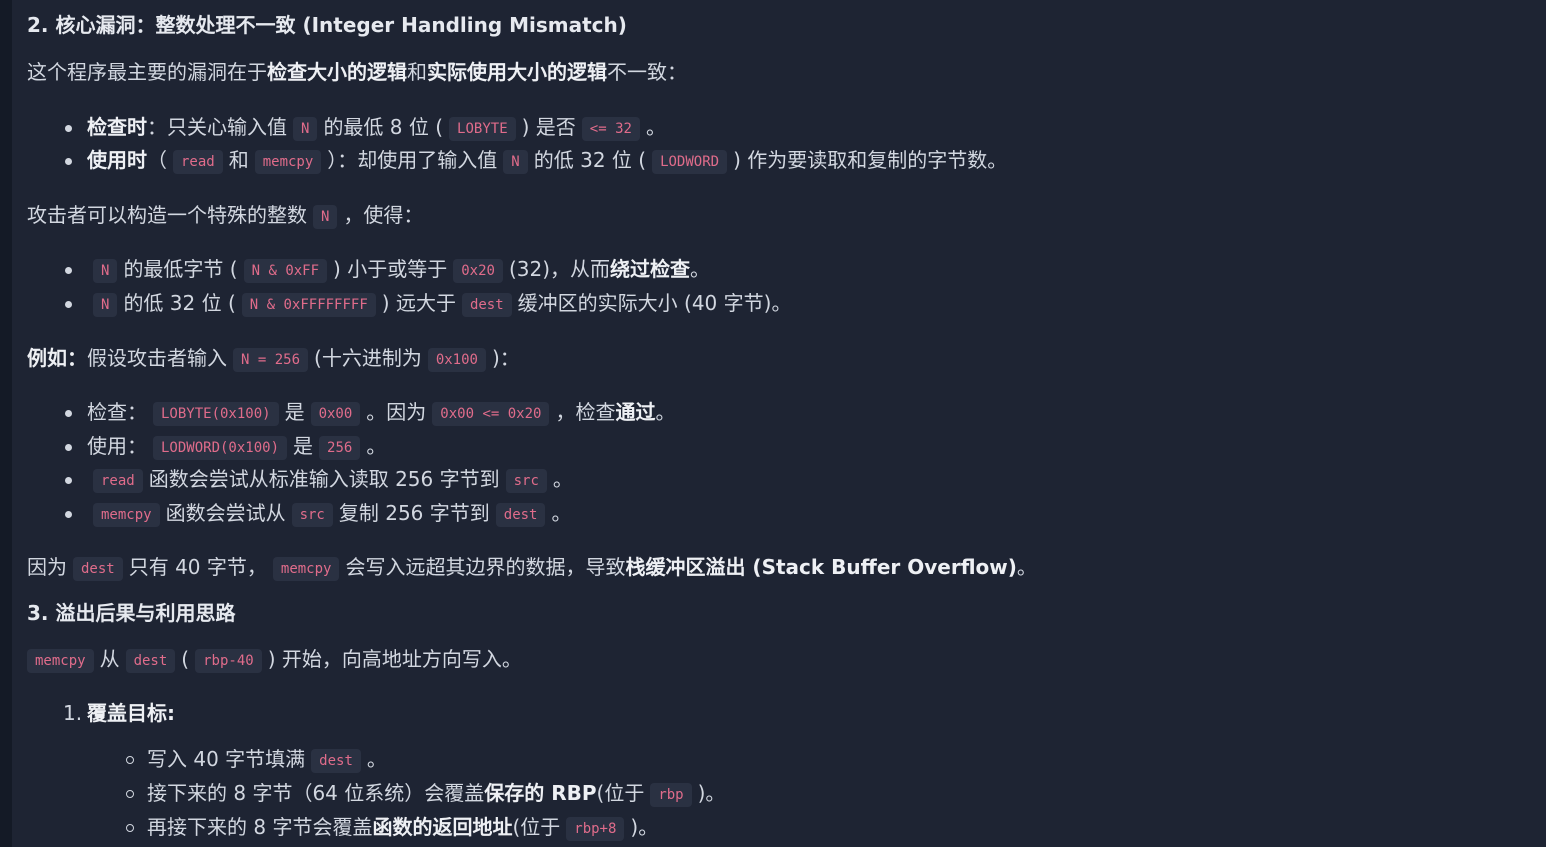  I want to click on inline-code: 0x00, so click(335, 414).